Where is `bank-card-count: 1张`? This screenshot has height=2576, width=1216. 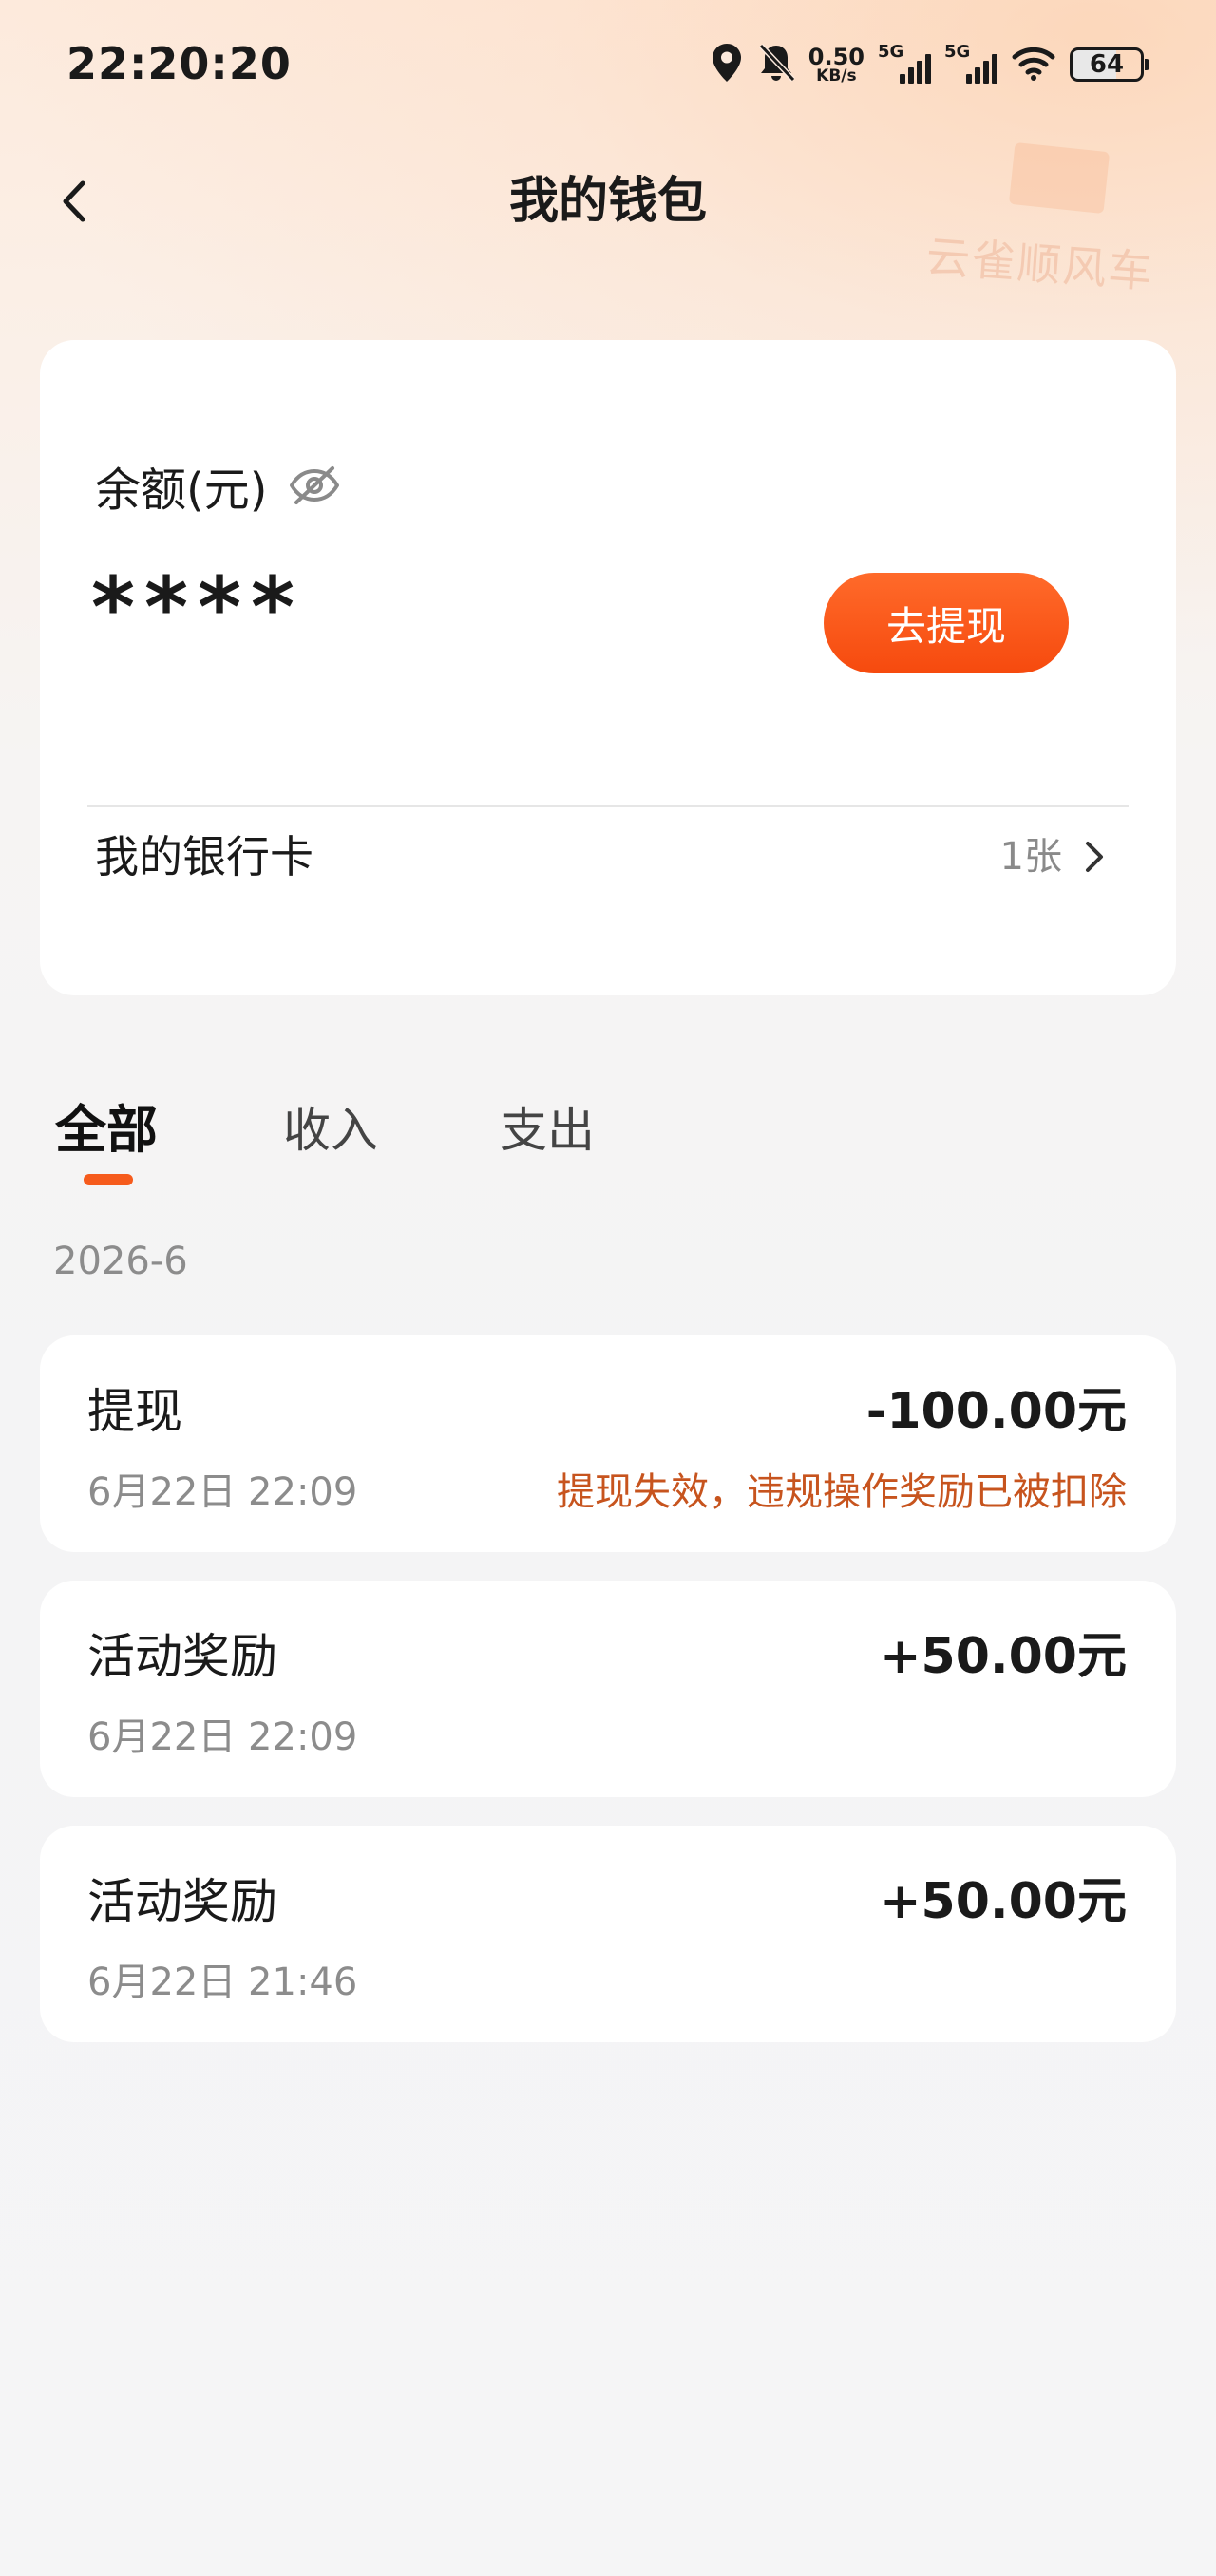
bank-card-count: 1张 is located at coordinates (1030, 857).